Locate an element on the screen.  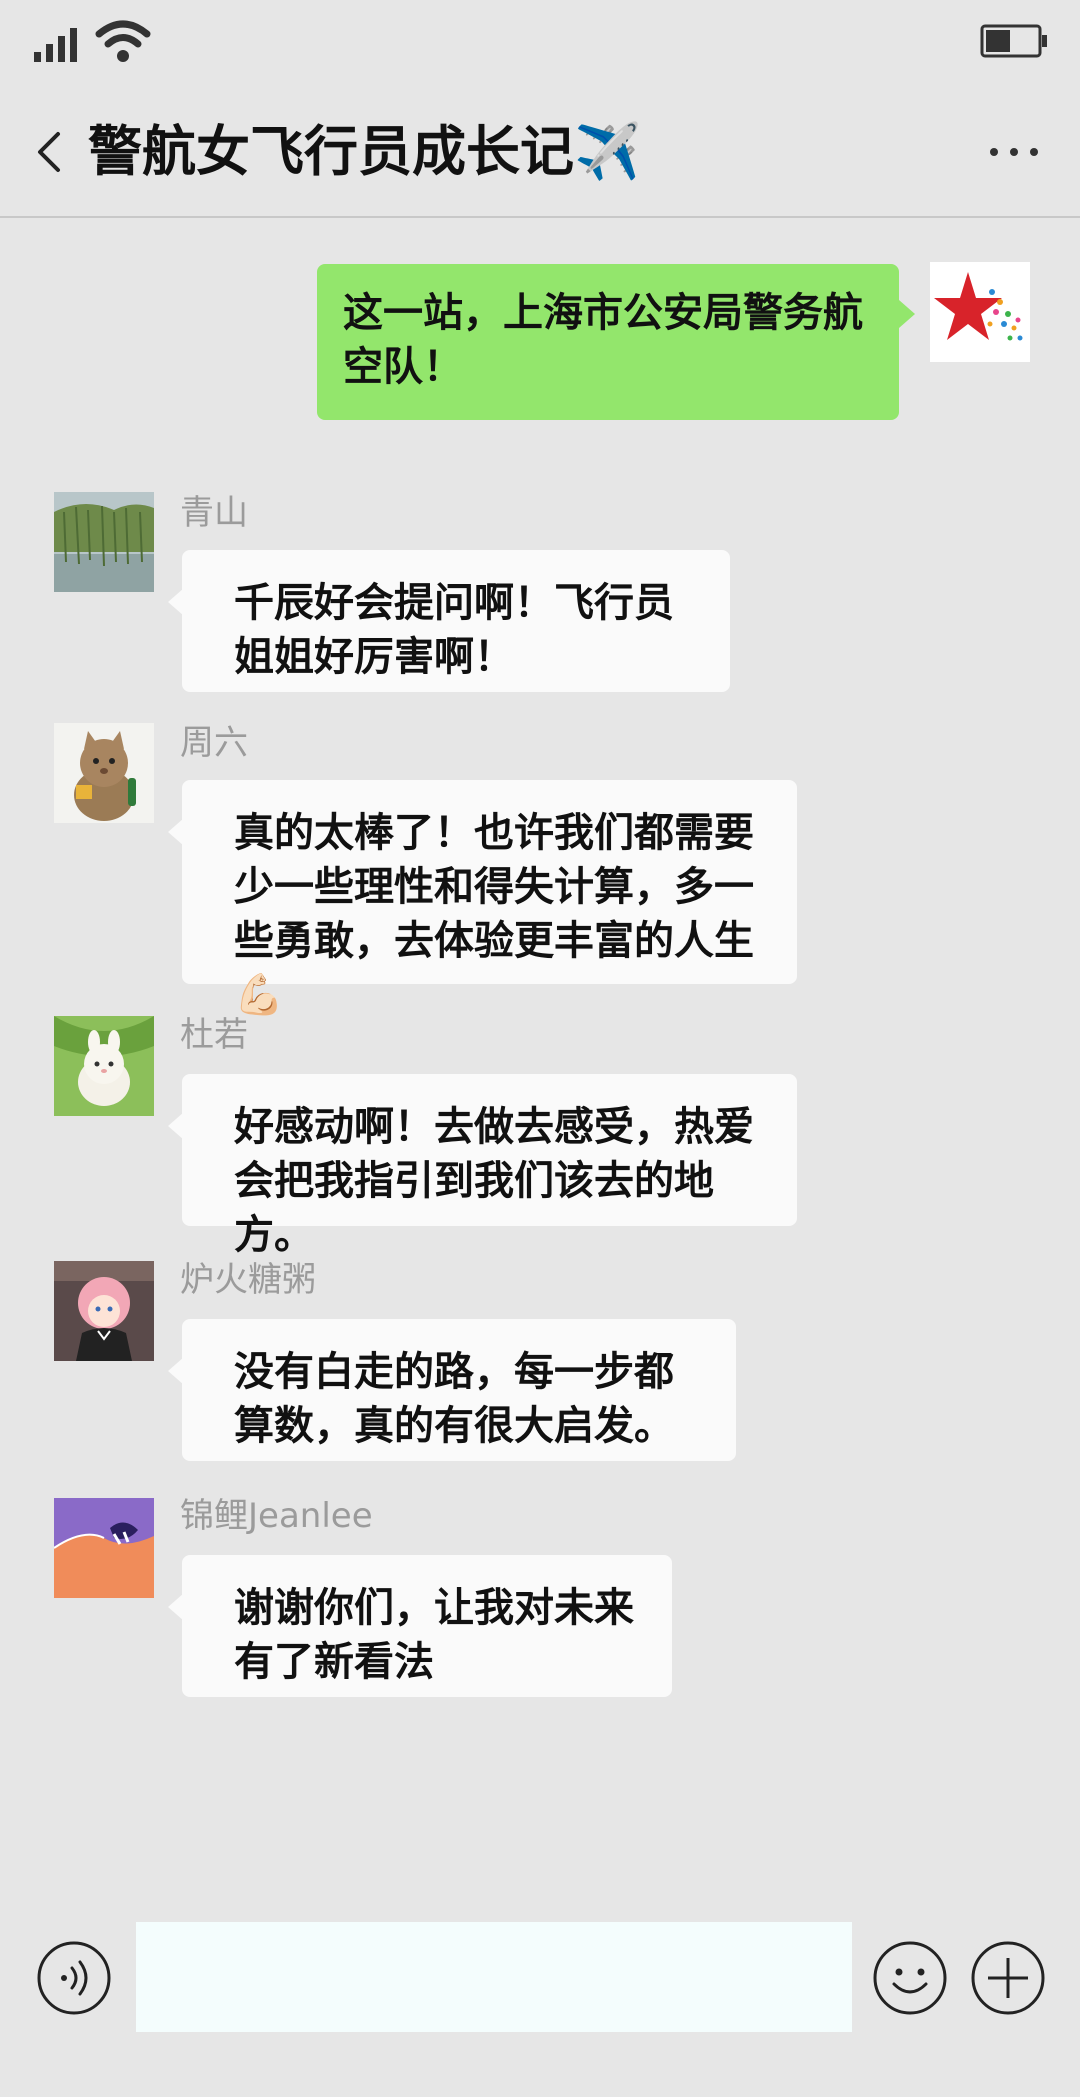
back-arrow-icon is located at coordinates (48, 152).